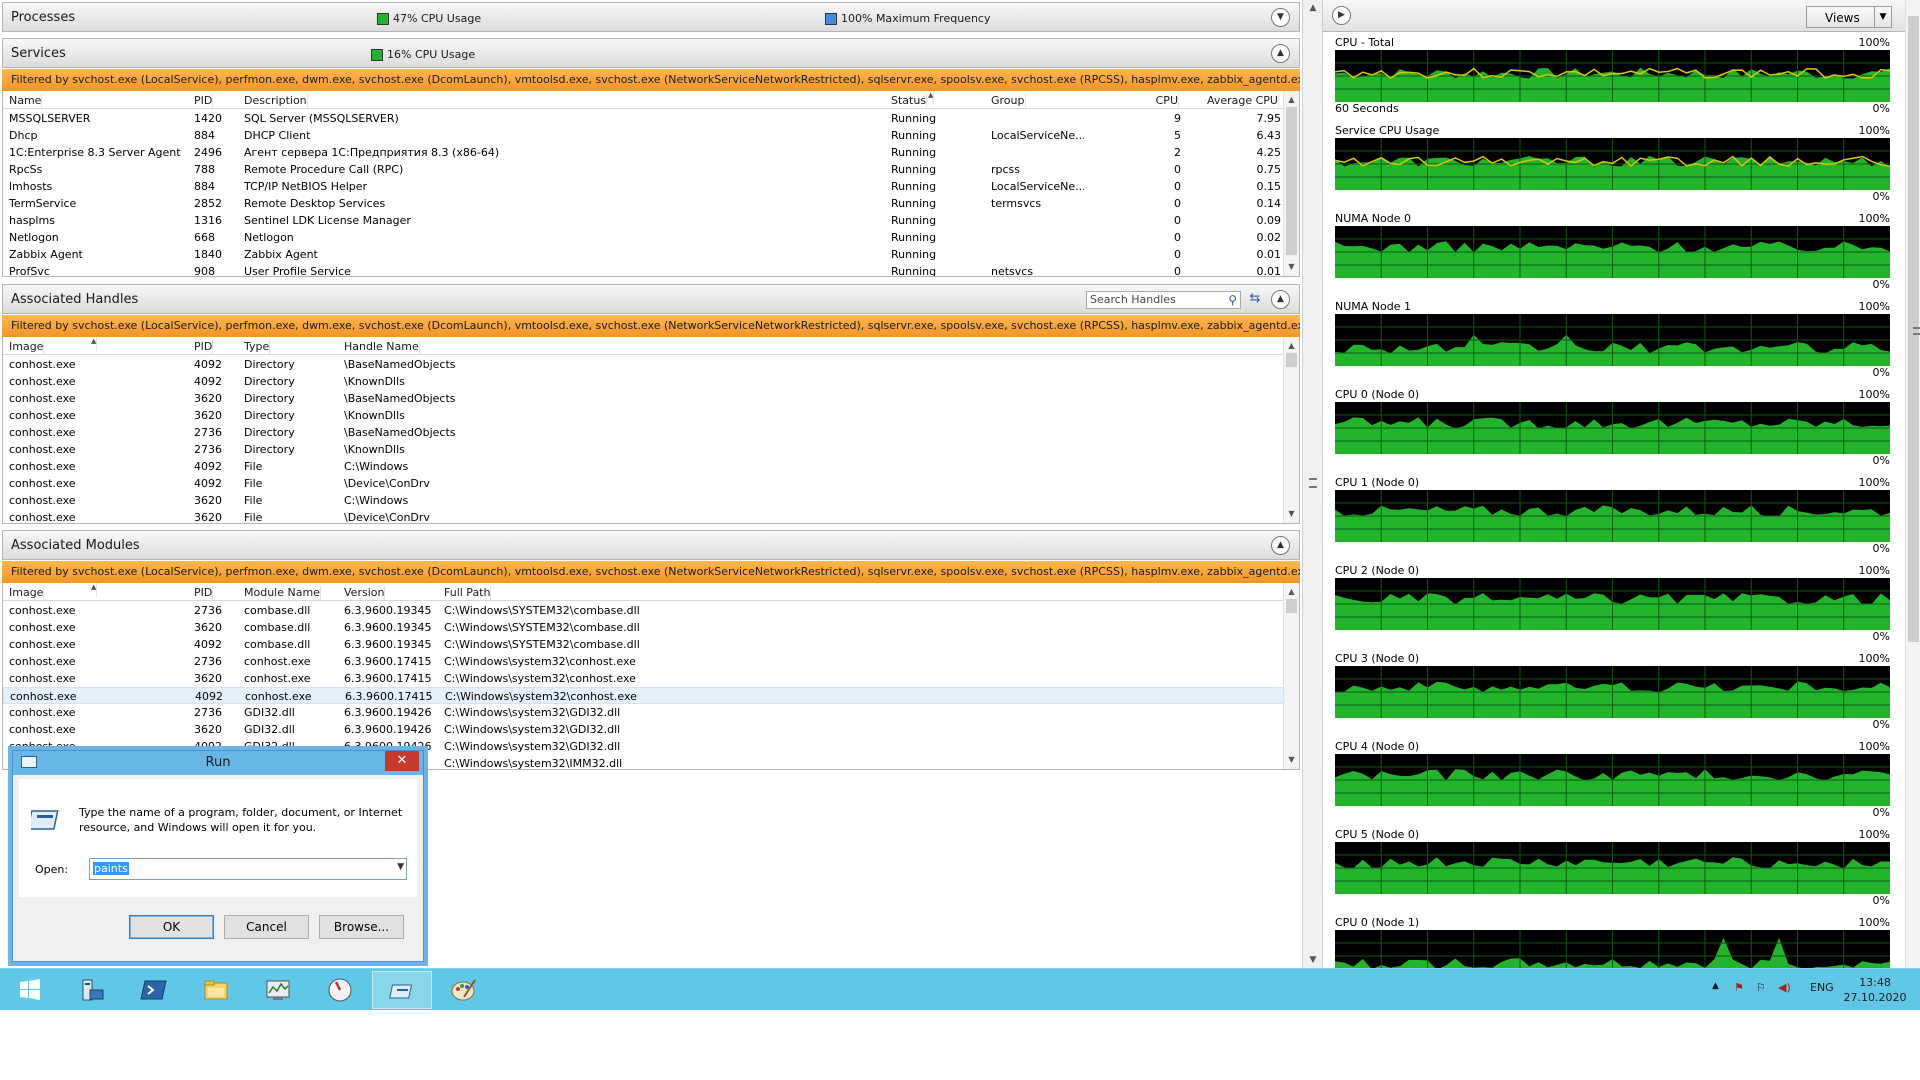 This screenshot has height=1080, width=1920. What do you see at coordinates (644, 237) in the screenshot?
I see `table-row: Netlogon 668 Netlogon Running 0 0.02` at bounding box center [644, 237].